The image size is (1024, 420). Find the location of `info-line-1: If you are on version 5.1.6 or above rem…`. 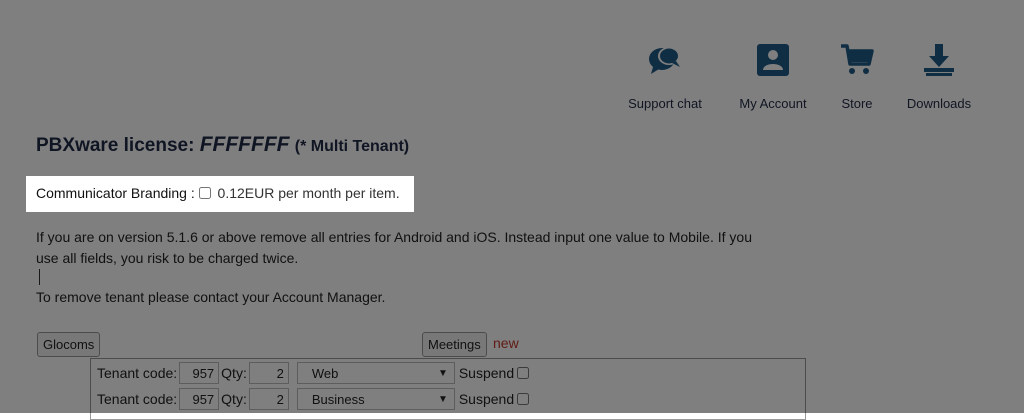

info-line-1: If you are on version 5.1.6 or above rem… is located at coordinates (394, 237).